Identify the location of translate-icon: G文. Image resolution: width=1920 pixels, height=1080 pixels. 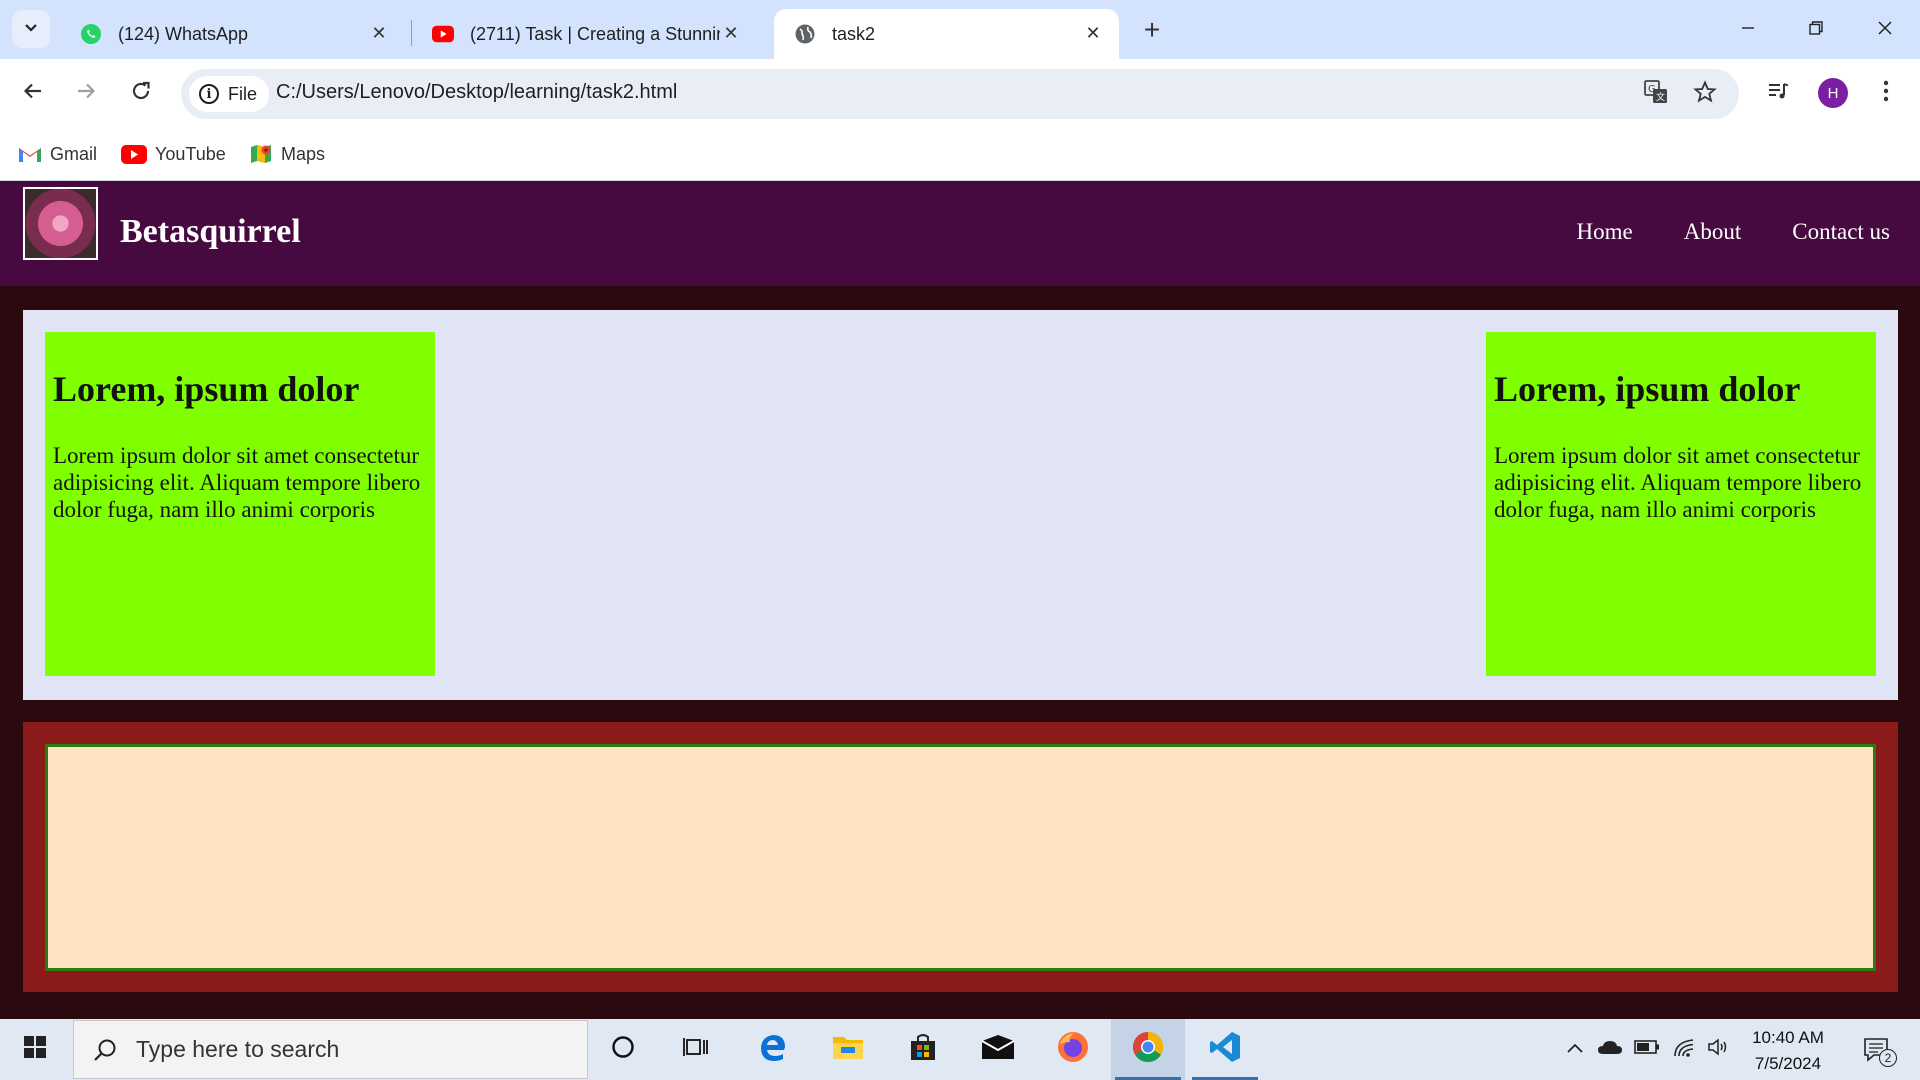
(1656, 94).